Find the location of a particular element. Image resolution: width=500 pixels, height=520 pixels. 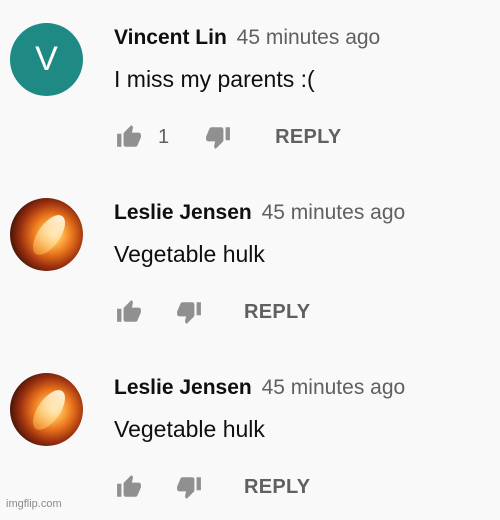

comment-author: Vincent Lin is located at coordinates (170, 37).